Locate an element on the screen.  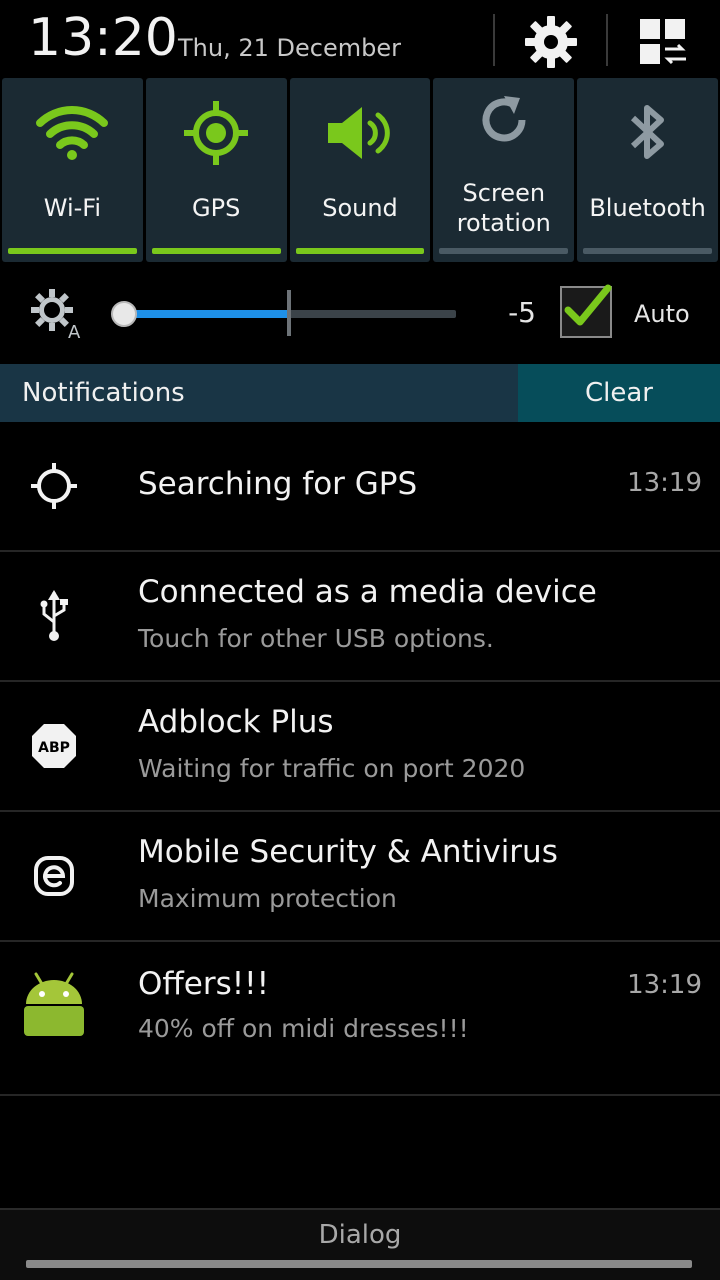
checkmark-icon is located at coordinates (588, 305).